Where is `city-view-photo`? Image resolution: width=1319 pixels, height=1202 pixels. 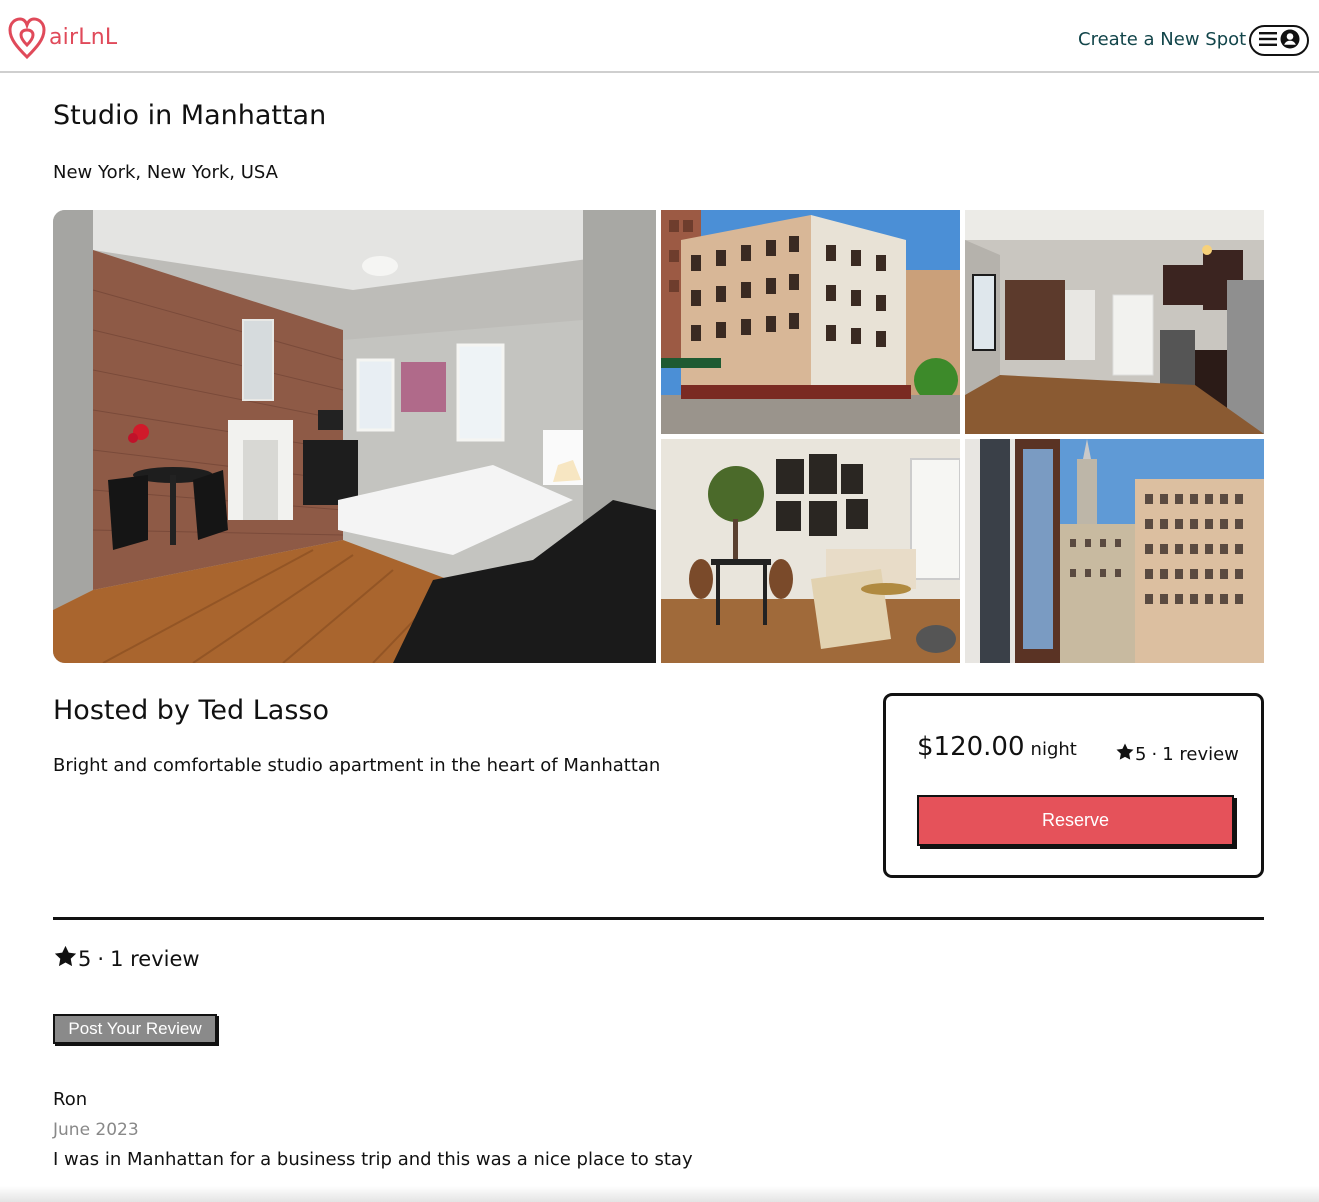 city-view-photo is located at coordinates (1114, 551).